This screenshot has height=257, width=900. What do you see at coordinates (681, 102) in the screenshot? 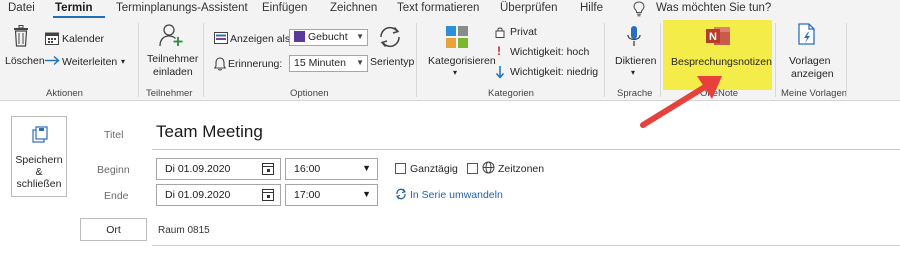
I see `annotation-arrow-icon` at bounding box center [681, 102].